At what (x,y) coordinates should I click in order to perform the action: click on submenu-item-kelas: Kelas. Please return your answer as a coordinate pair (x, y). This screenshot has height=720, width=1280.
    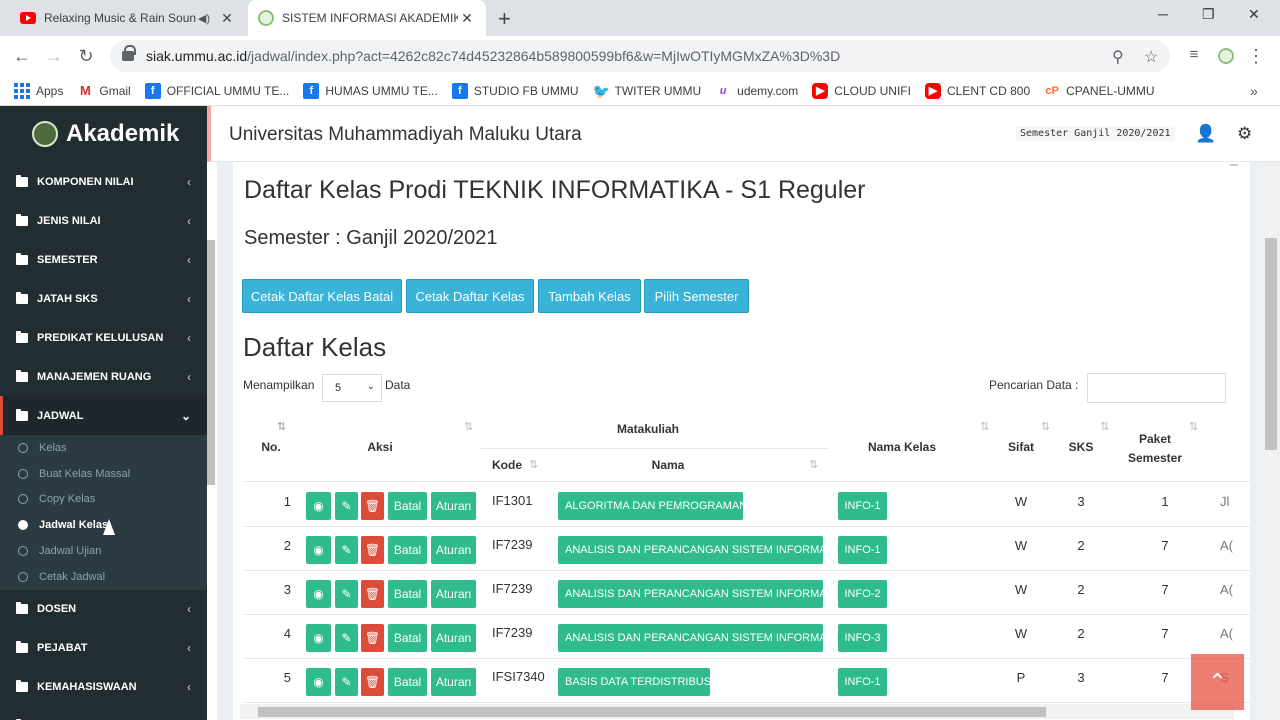
    Looking at the image, I should click on (103, 448).